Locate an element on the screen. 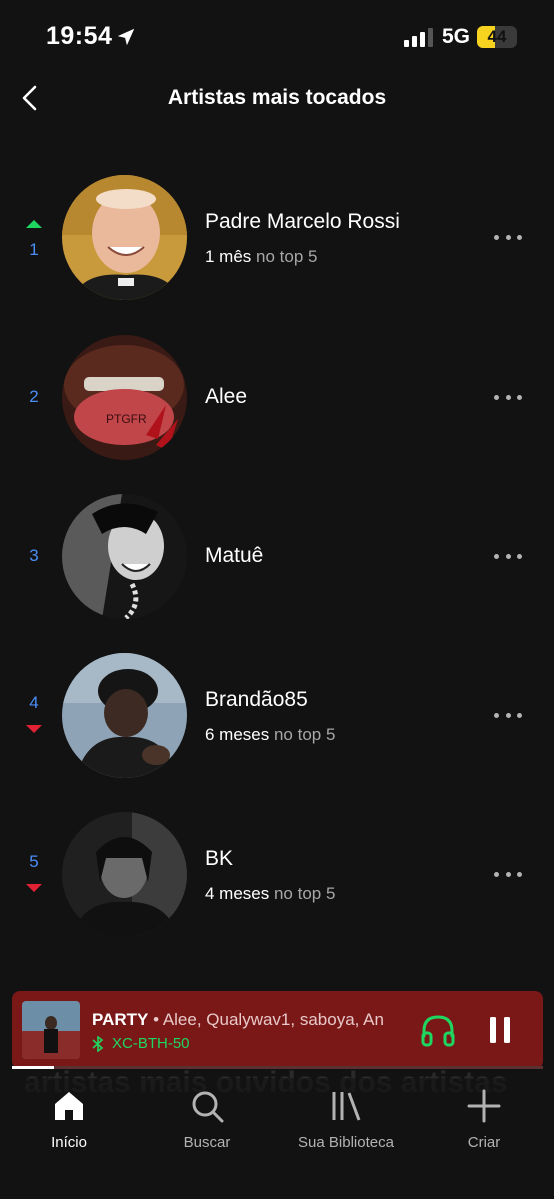 This screenshot has width=554, height=1199. page-title: Artistas mais tocados is located at coordinates (277, 97).